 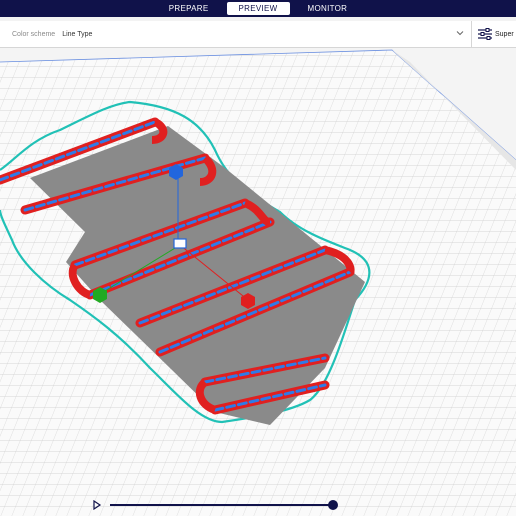 I want to click on stage-bar: PREPARE PREVIEW MONITOR, so click(x=258, y=8).